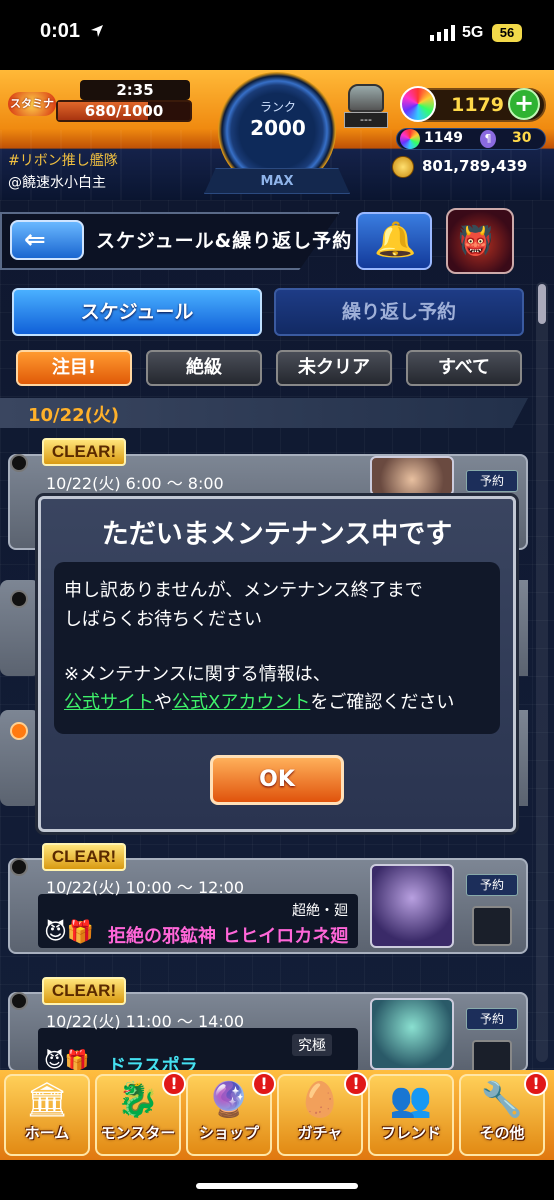 The height and width of the screenshot is (1200, 554). What do you see at coordinates (277, 107) in the screenshot?
I see `rank-label: ランク` at bounding box center [277, 107].